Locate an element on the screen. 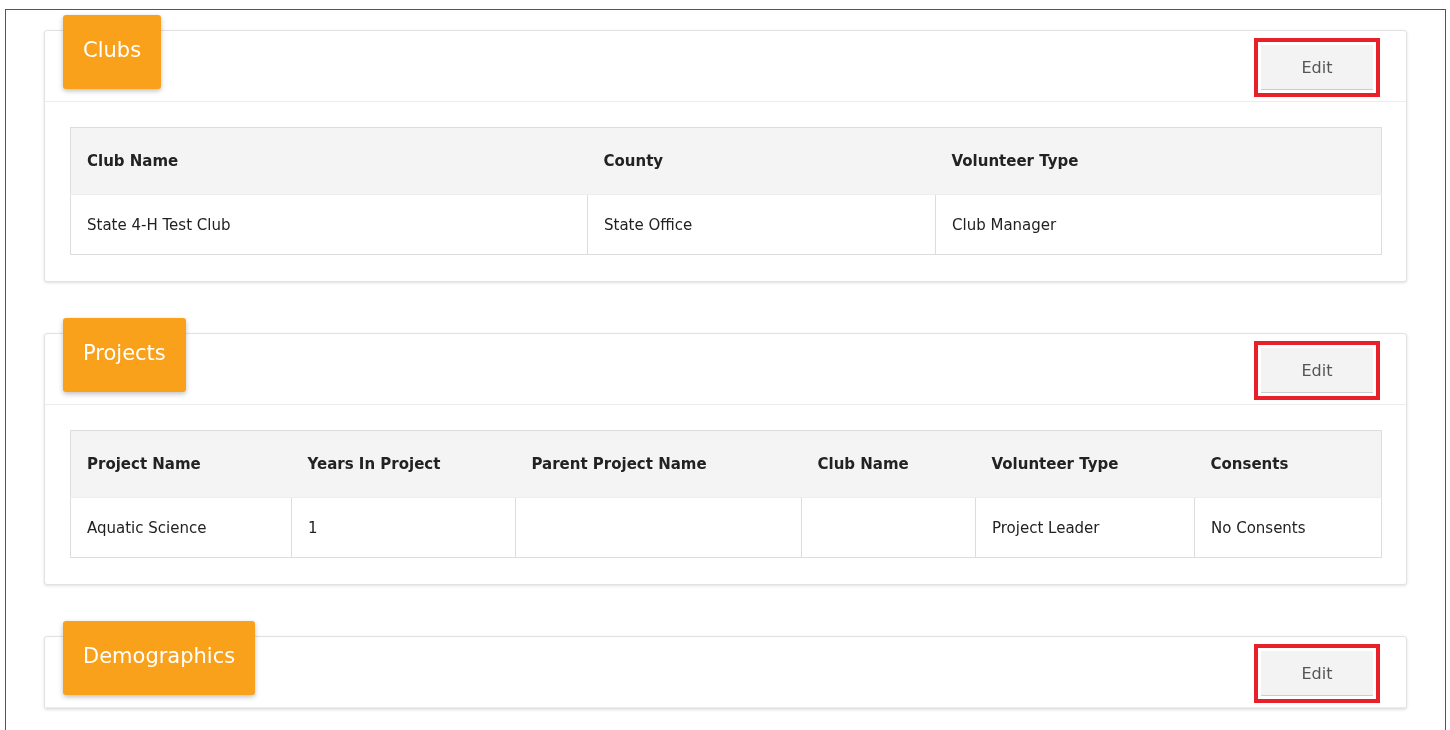  column-header: Consents is located at coordinates (1288, 464).